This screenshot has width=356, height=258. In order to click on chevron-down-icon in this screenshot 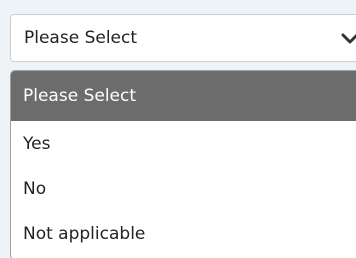, I will do `click(348, 38)`.